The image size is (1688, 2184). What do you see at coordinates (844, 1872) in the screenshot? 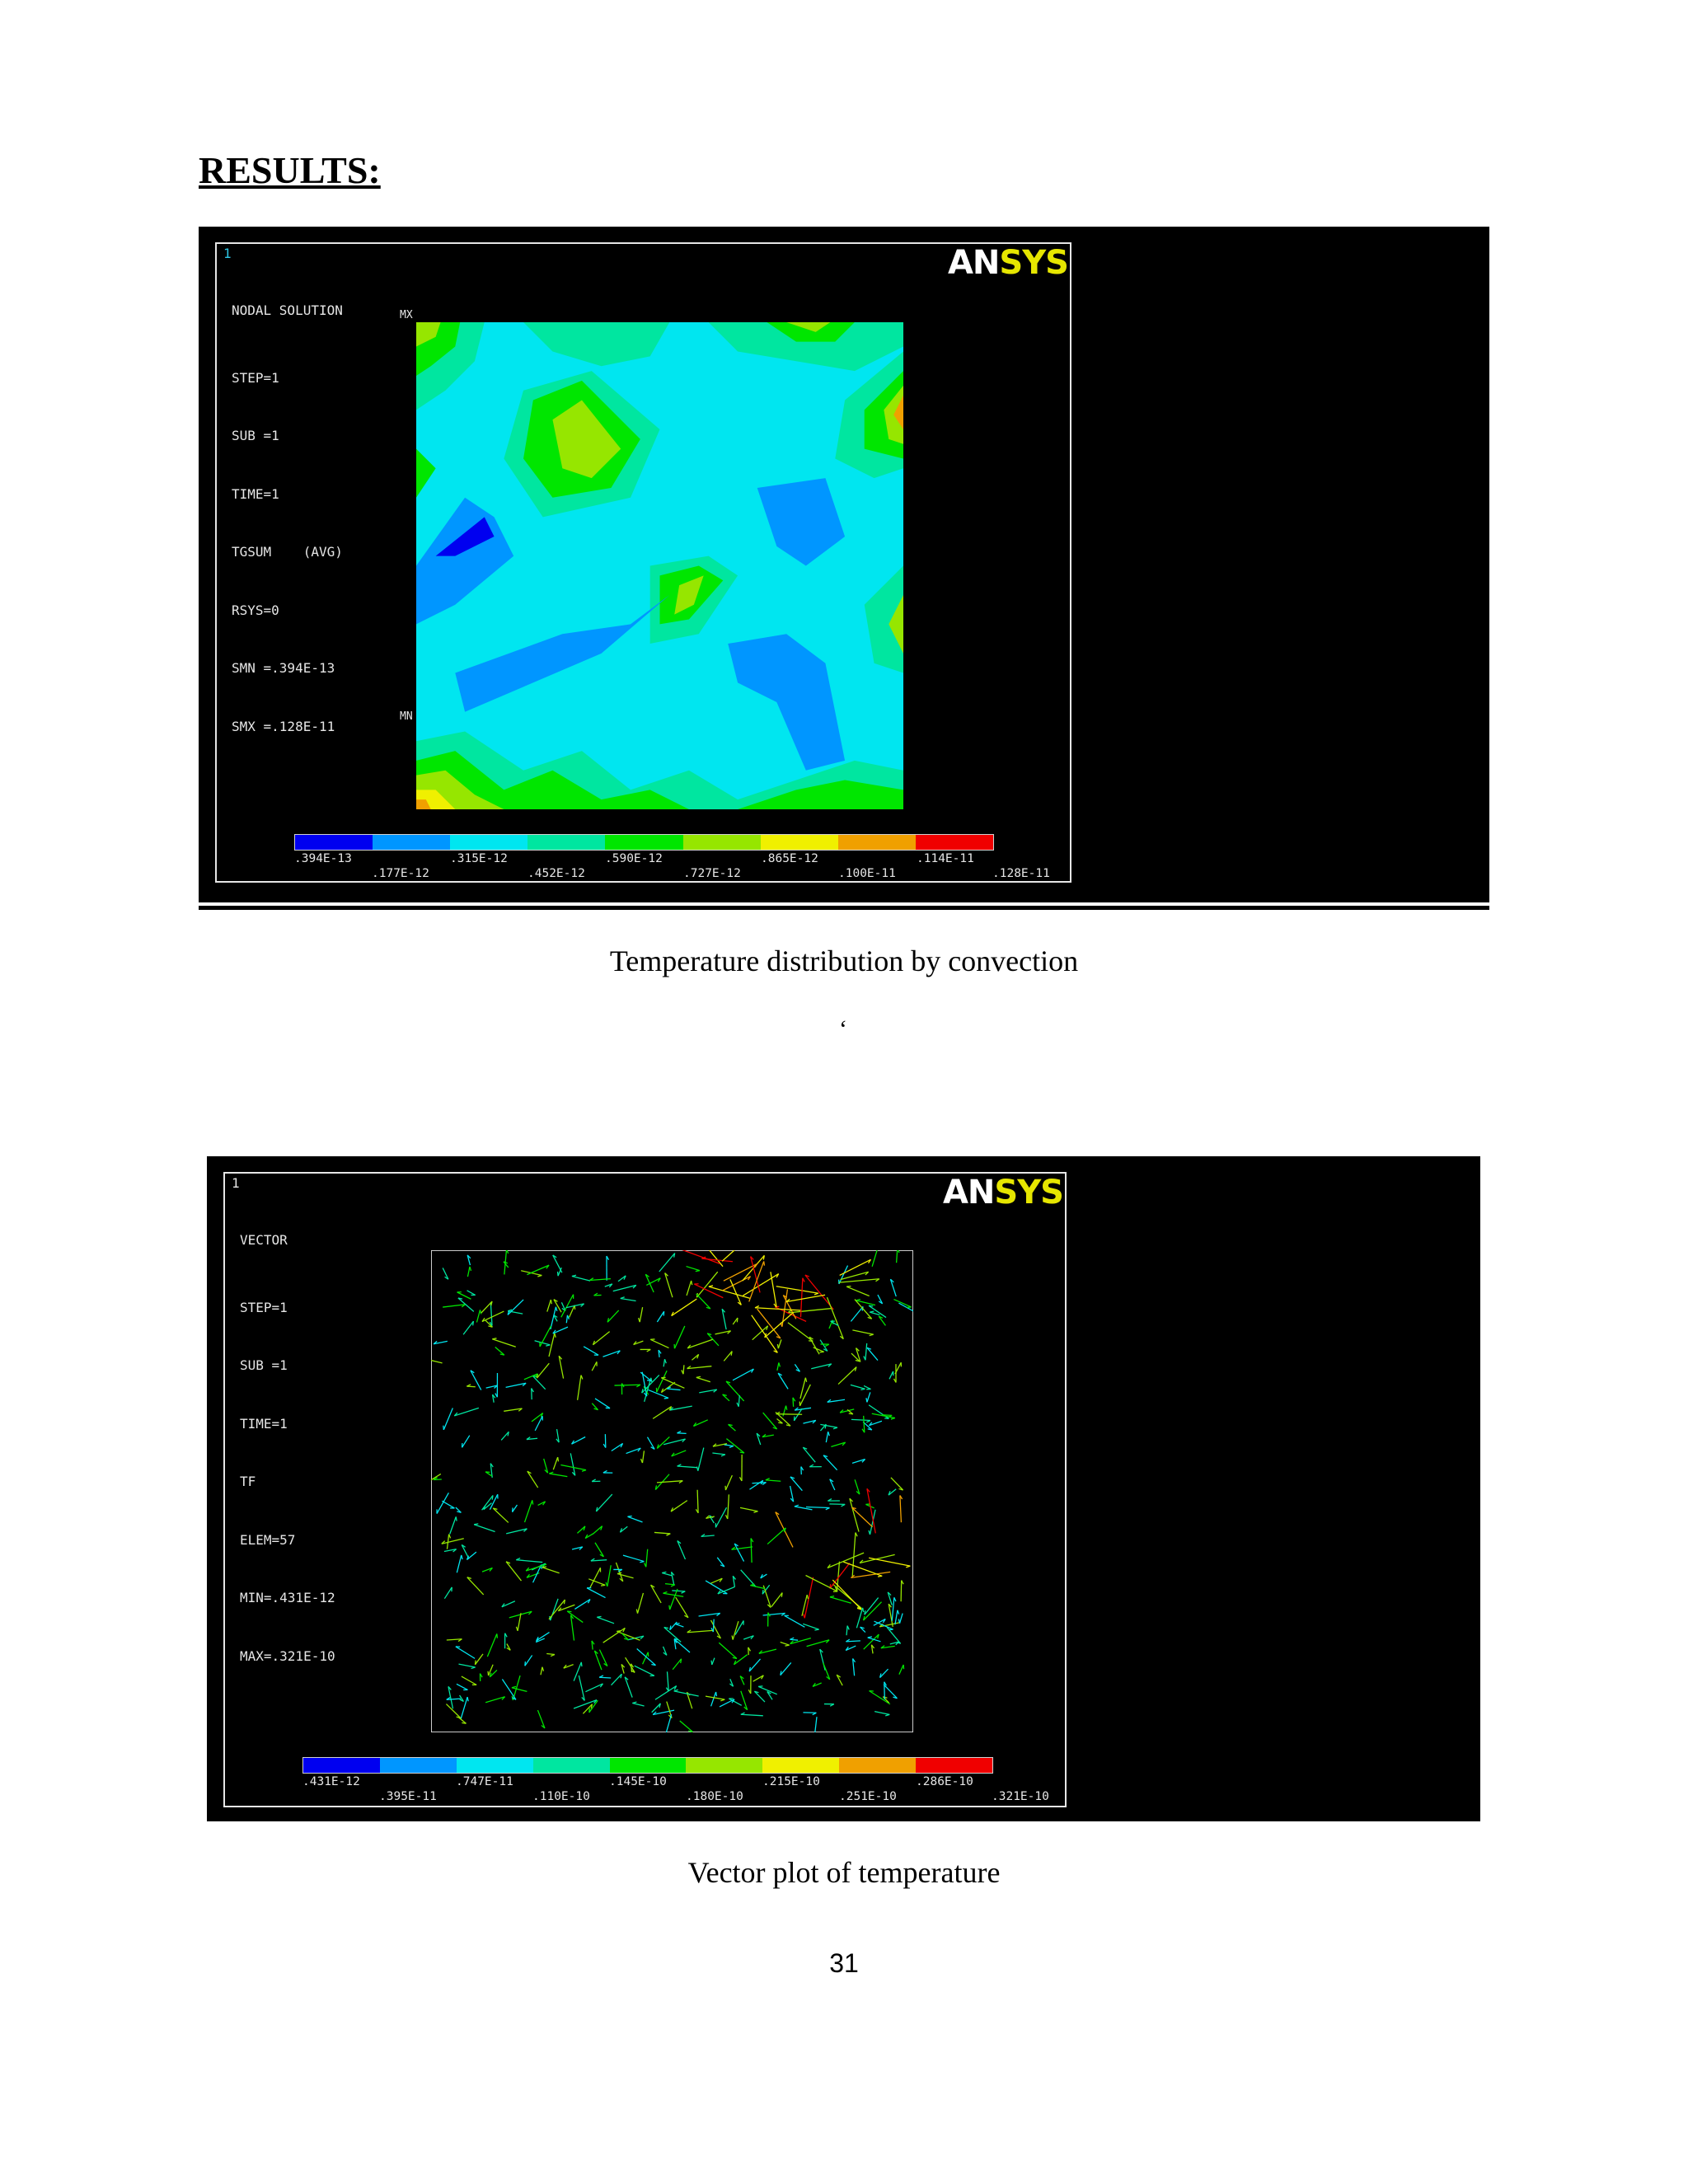
I see `figure2-caption: Vector plot of temperature` at bounding box center [844, 1872].